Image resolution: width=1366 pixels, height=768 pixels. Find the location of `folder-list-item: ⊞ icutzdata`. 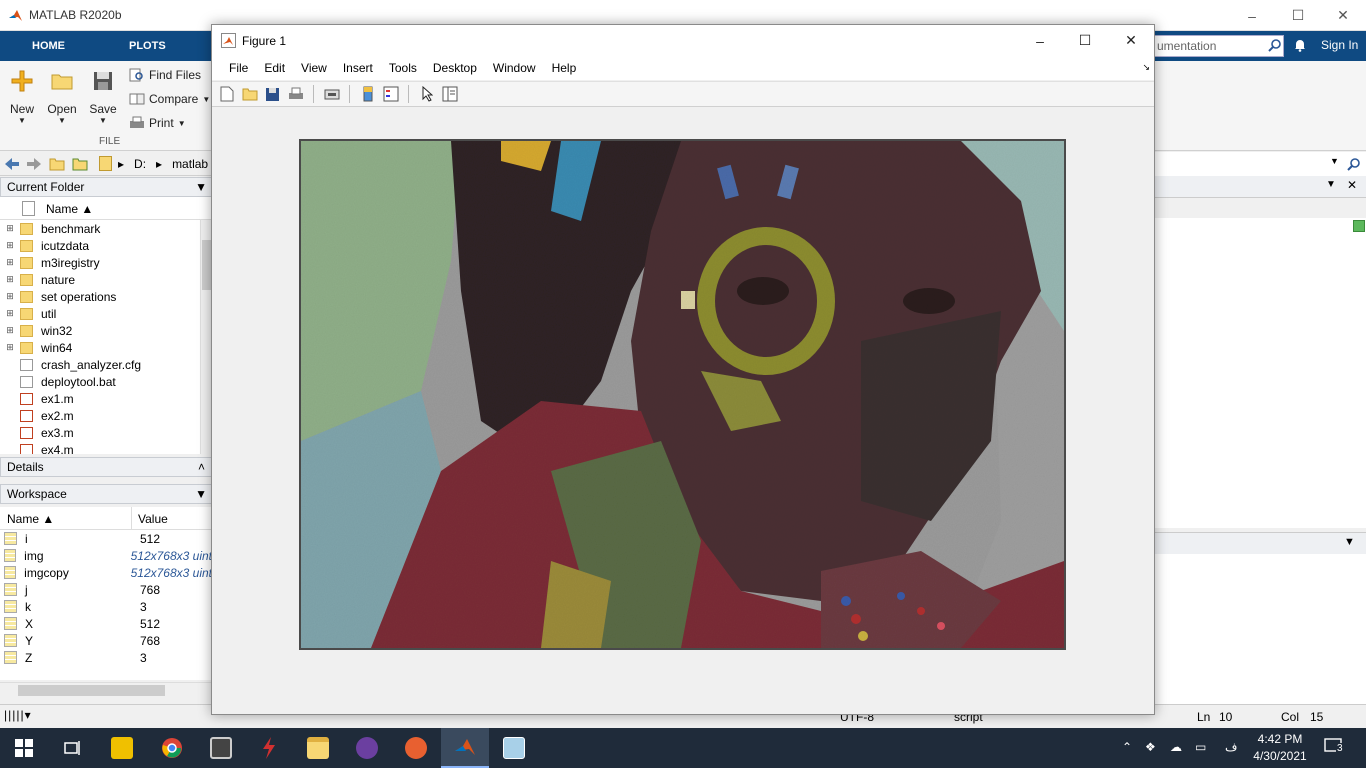

folder-list-item: ⊞ icutzdata is located at coordinates (100, 245).